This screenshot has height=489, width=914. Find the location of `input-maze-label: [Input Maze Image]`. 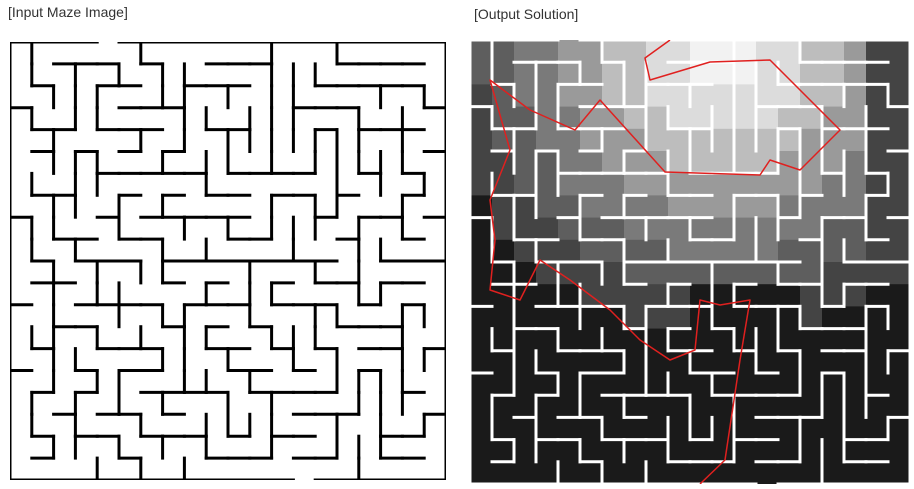

input-maze-label: [Input Maze Image] is located at coordinates (68, 12).